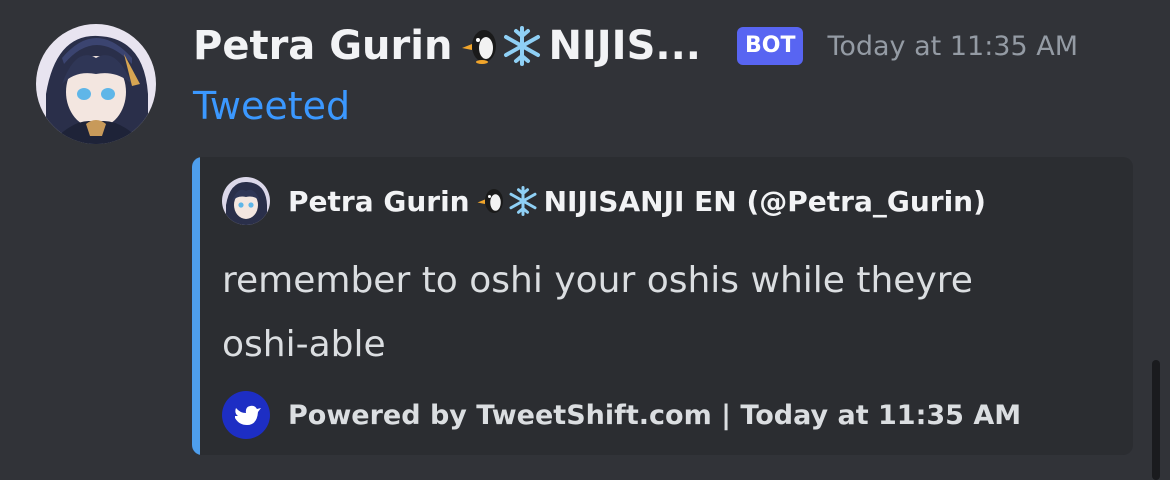 The height and width of the screenshot is (480, 1170). Describe the element at coordinates (246, 415) in the screenshot. I see `tweetshift-logo-icon` at that location.